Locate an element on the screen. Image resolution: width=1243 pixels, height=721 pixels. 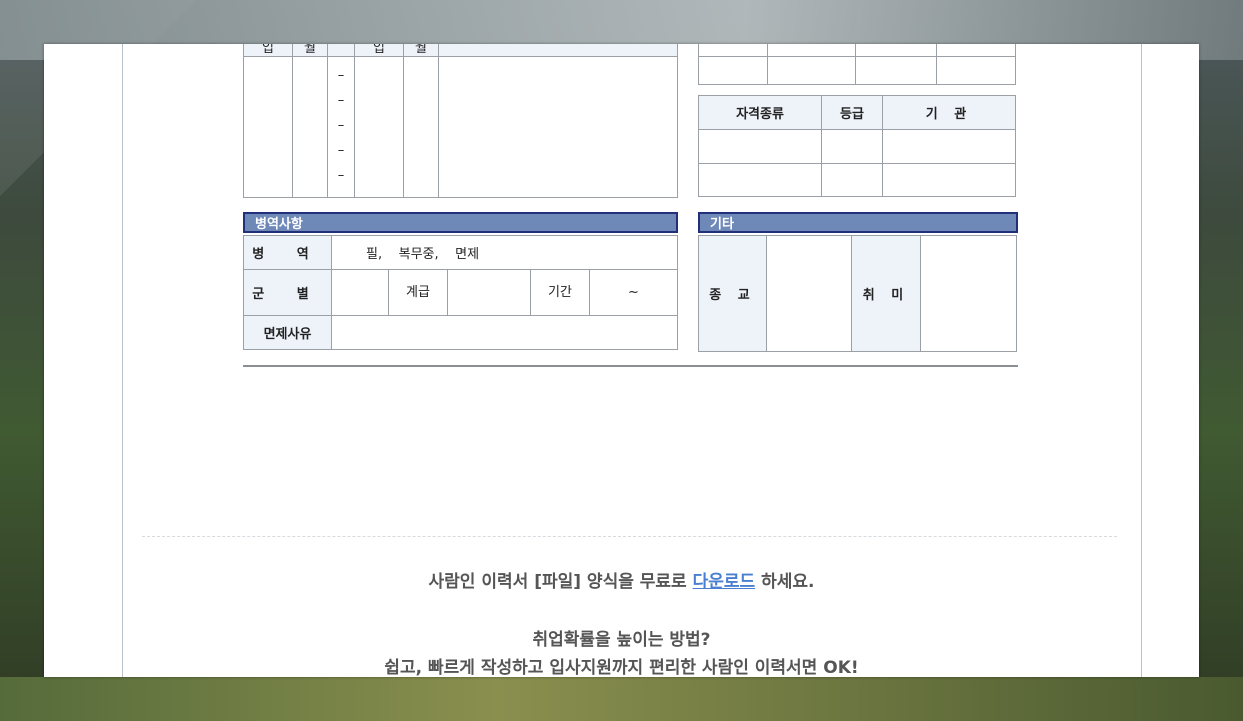
section-divider is located at coordinates (630, 366).